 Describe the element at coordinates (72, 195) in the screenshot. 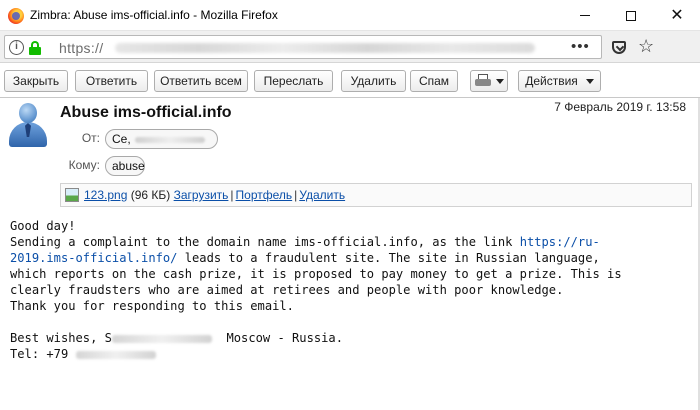

I see `image-file-icon` at that location.